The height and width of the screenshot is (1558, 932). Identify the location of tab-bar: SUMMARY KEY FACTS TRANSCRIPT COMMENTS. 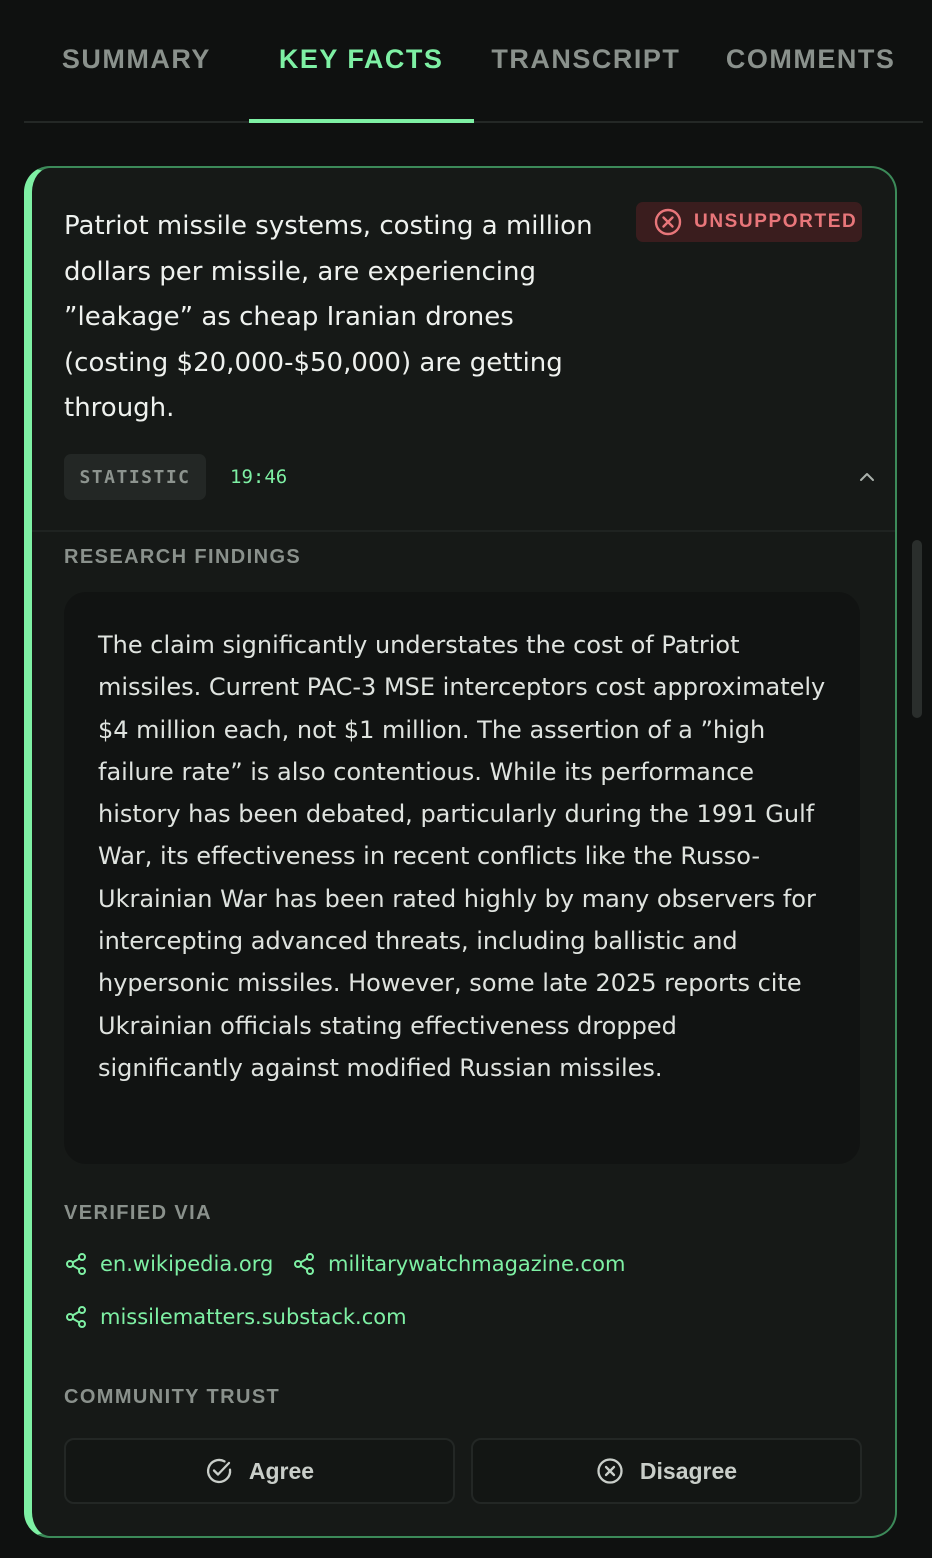
(473, 61).